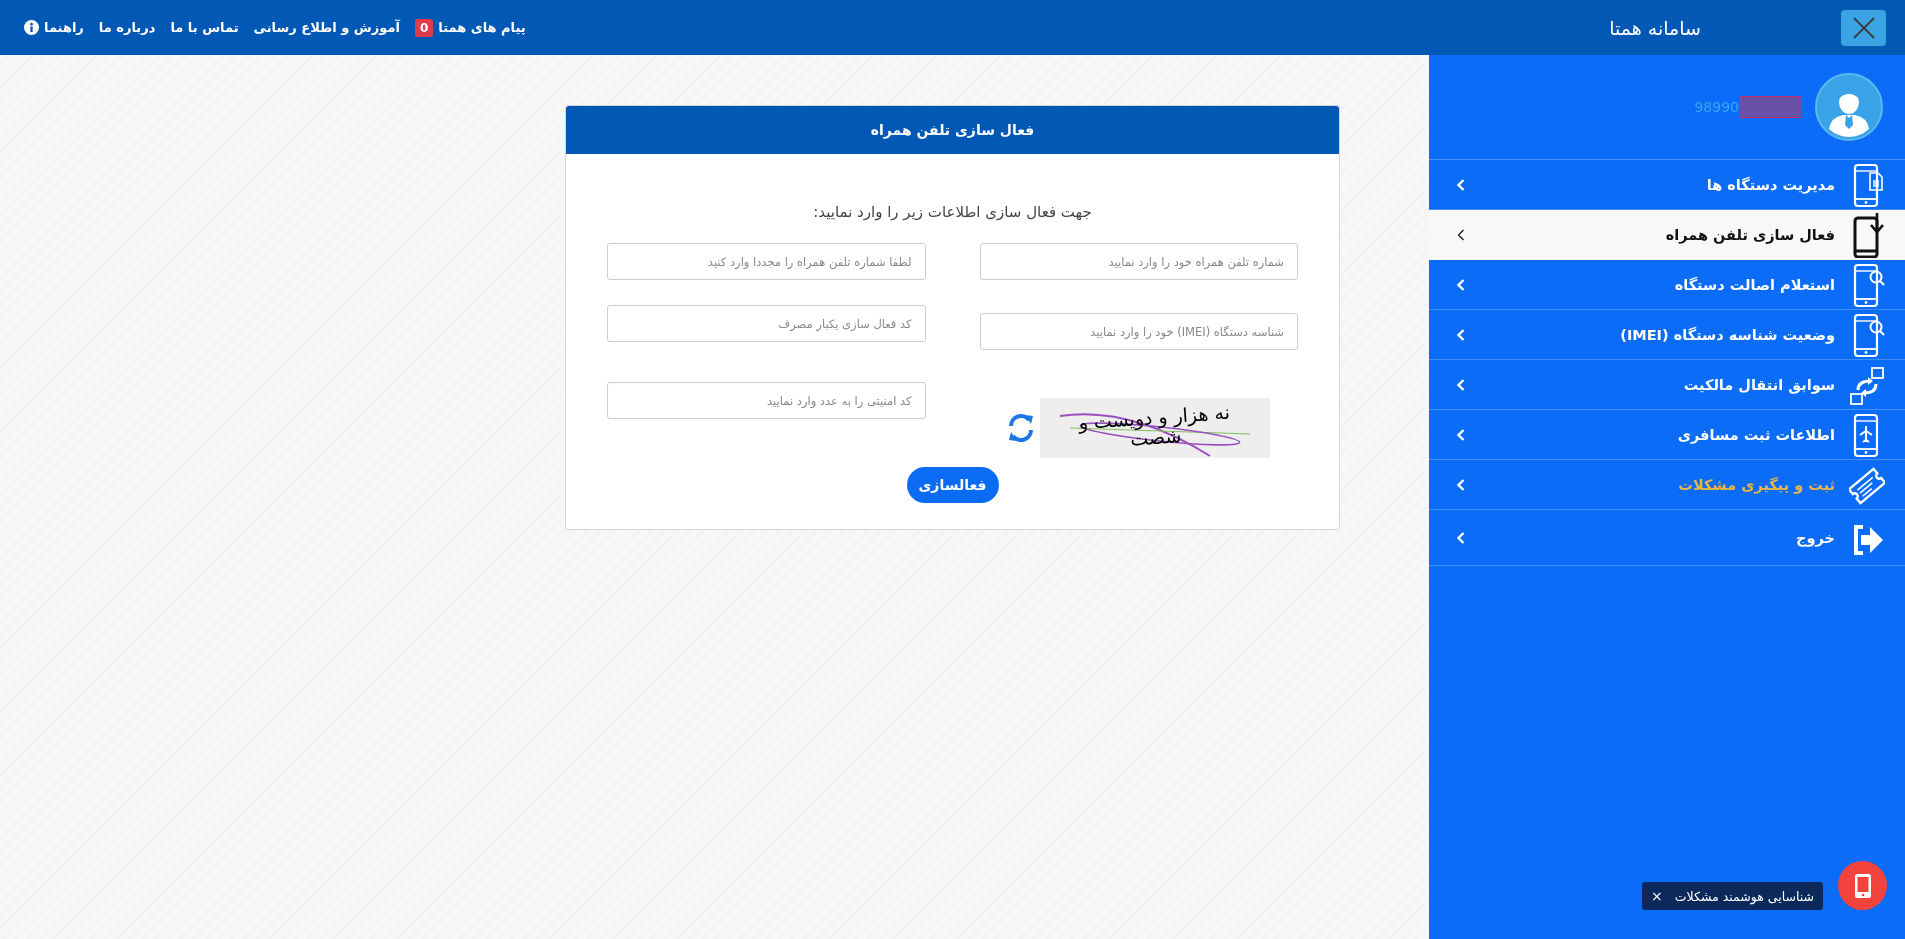 The image size is (1905, 939). Describe the element at coordinates (204, 27) in the screenshot. I see `nav-link: تماس با ما` at that location.